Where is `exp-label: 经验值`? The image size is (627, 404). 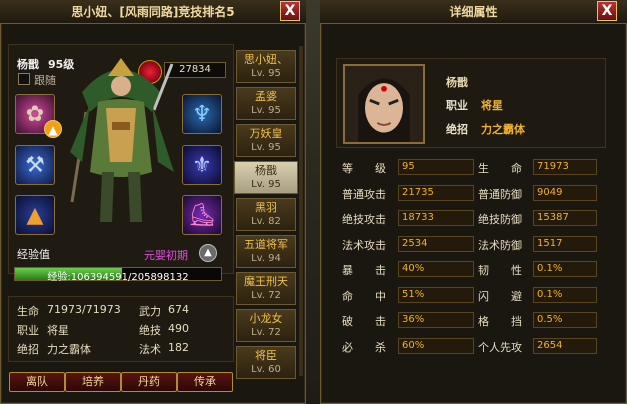
exp-label: 经验值 is located at coordinates (33, 254).